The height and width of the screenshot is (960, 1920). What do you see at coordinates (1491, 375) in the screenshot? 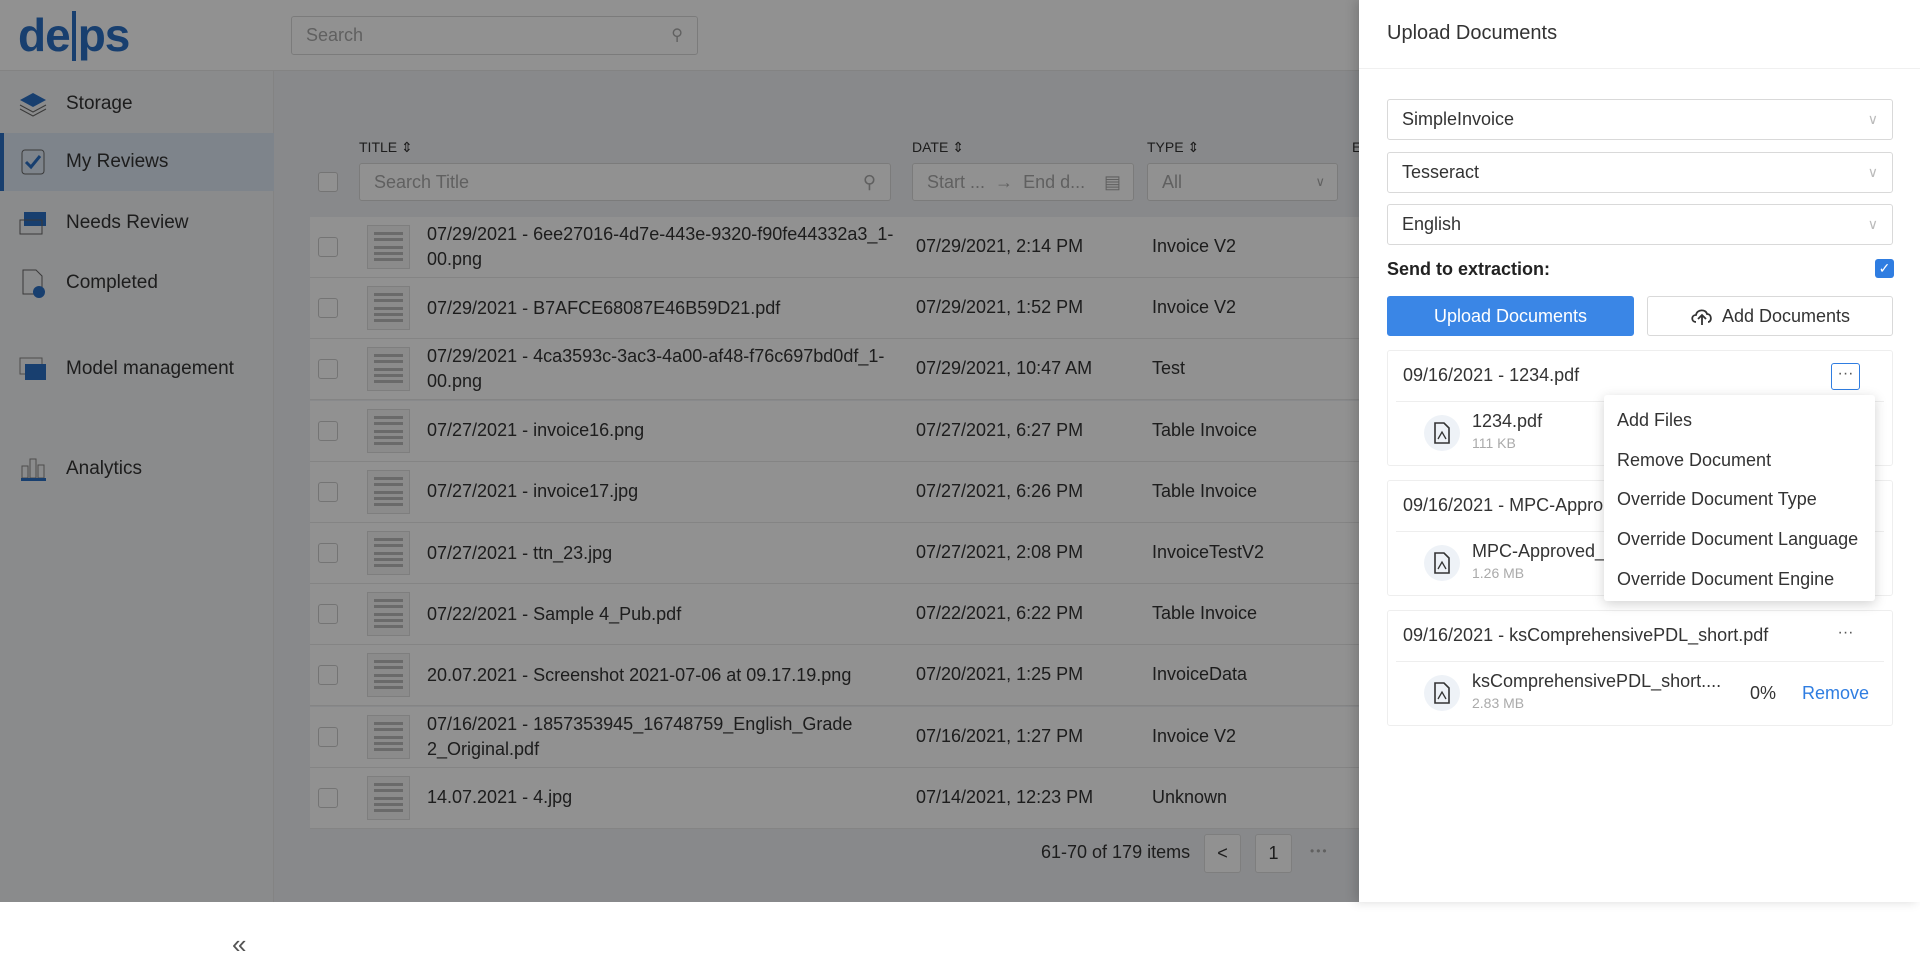
I see `document-card-title: 09/16/2021 - 1234.pdf` at bounding box center [1491, 375].